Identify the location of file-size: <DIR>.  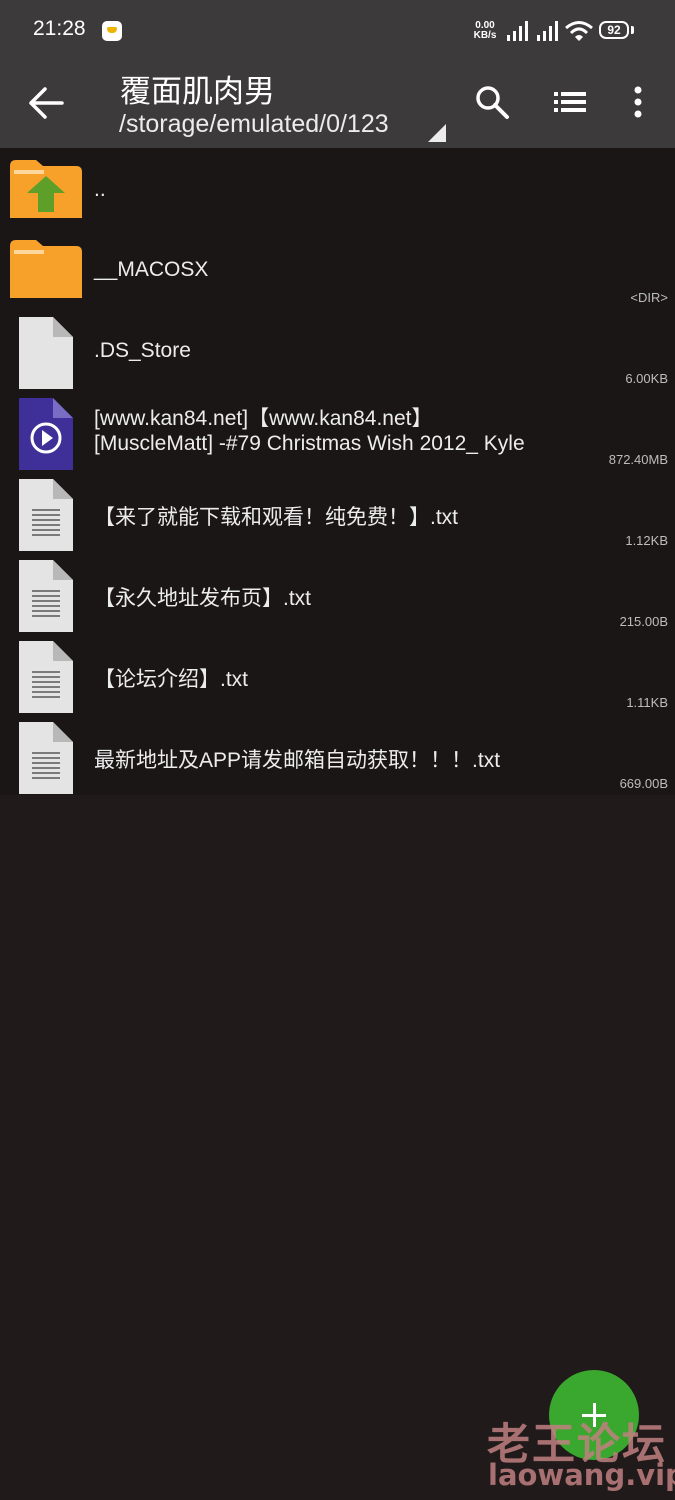
(649, 297).